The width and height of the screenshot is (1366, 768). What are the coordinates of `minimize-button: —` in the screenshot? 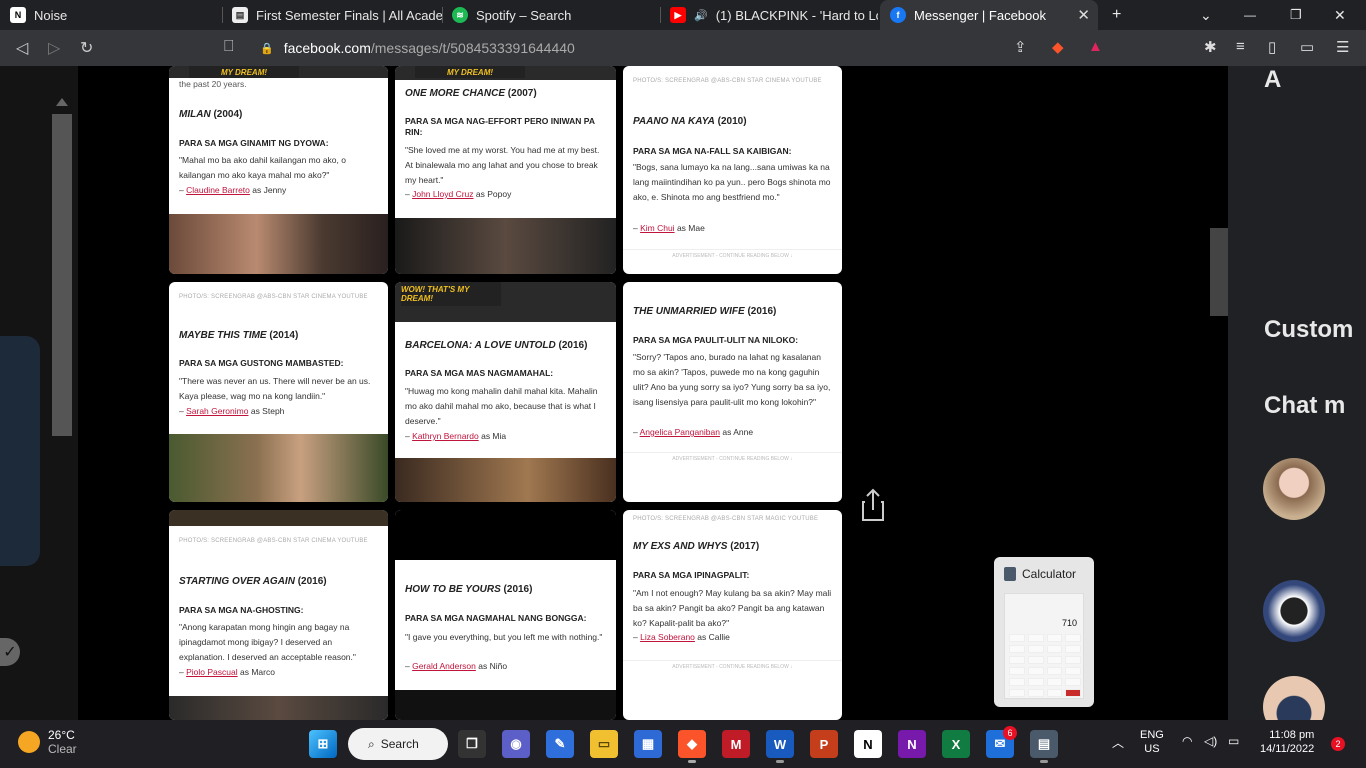 It's located at (1250, 15).